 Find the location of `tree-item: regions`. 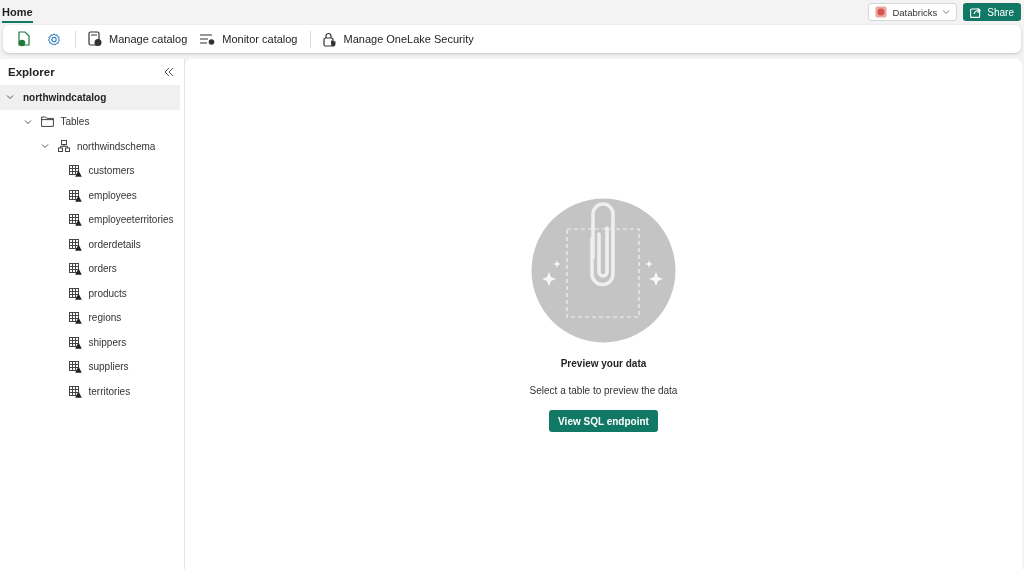

tree-item: regions is located at coordinates (90, 317).